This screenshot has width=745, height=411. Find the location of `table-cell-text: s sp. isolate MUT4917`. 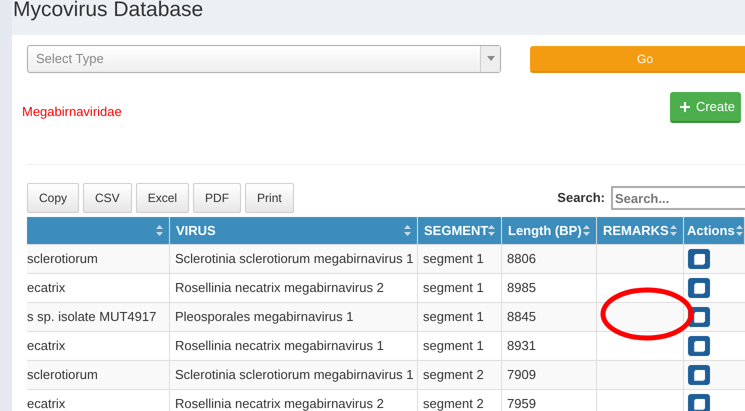

table-cell-text: s sp. isolate MUT4917 is located at coordinates (91, 317).